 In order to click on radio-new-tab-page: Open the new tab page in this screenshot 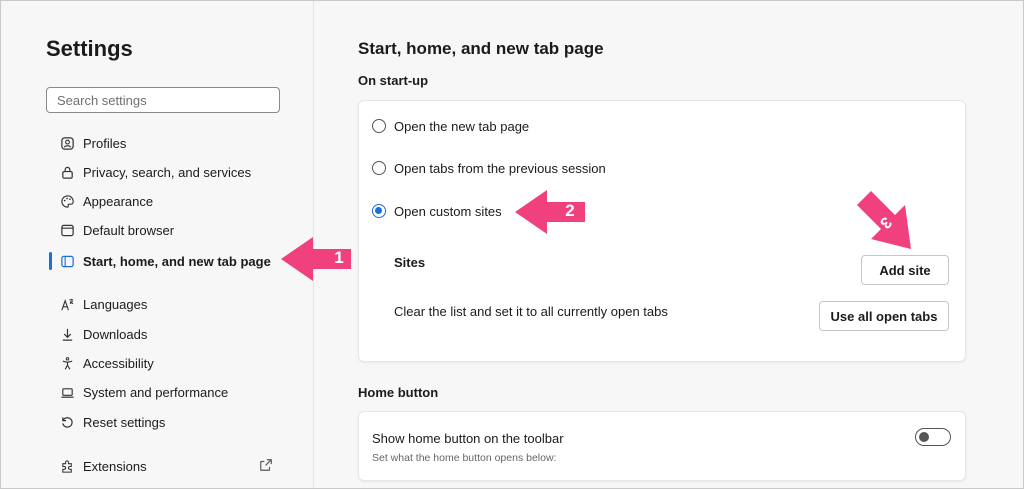, I will do `click(450, 126)`.